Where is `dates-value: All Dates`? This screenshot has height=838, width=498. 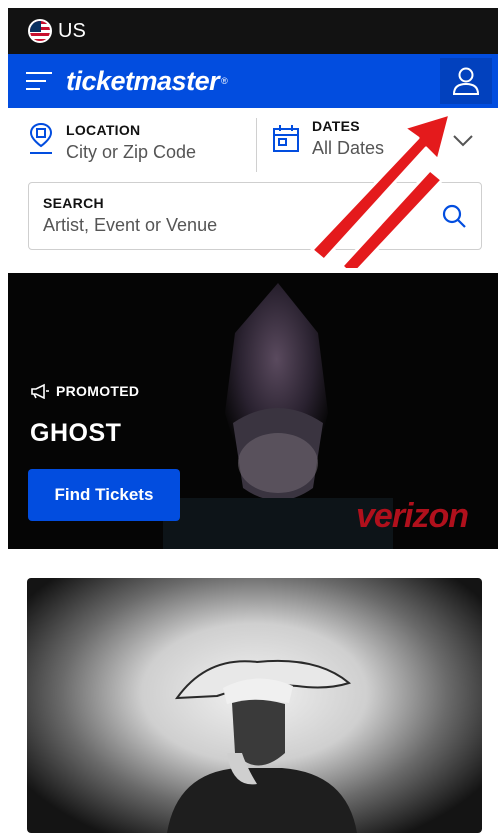 dates-value: All Dates is located at coordinates (348, 148).